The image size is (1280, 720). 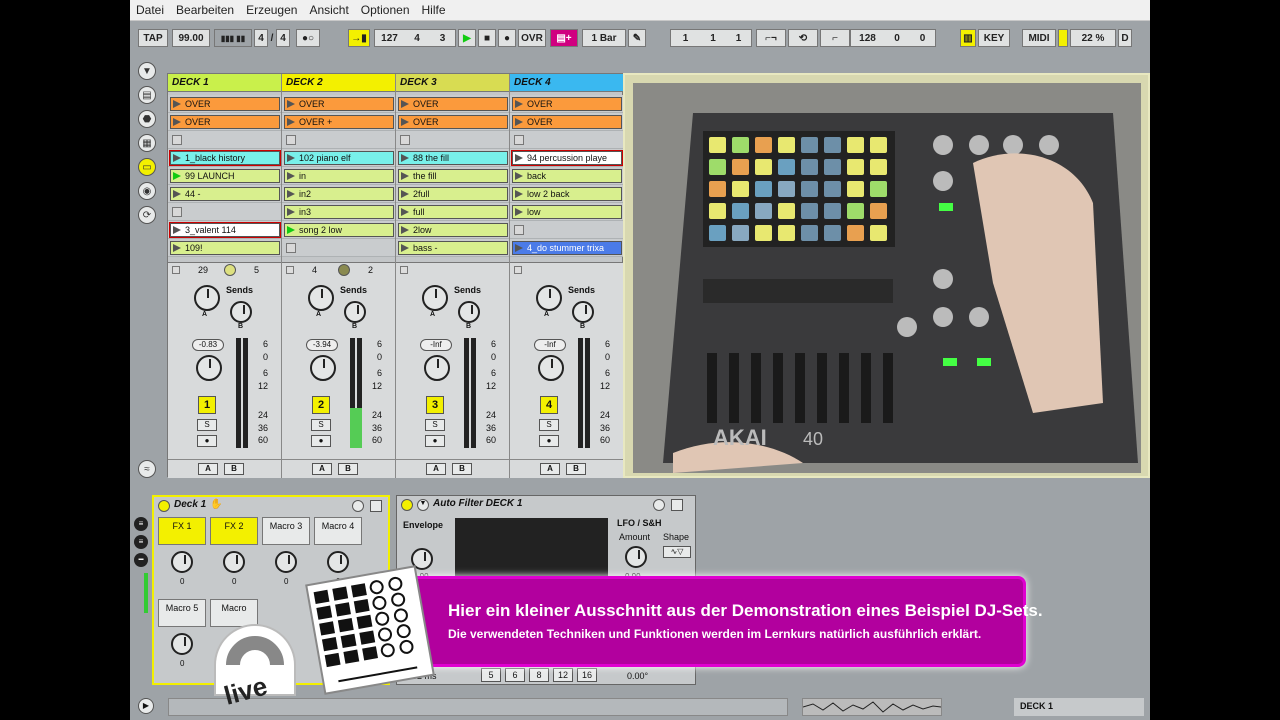 I want to click on loop-length-sixteenth: 0, so click(x=923, y=38).